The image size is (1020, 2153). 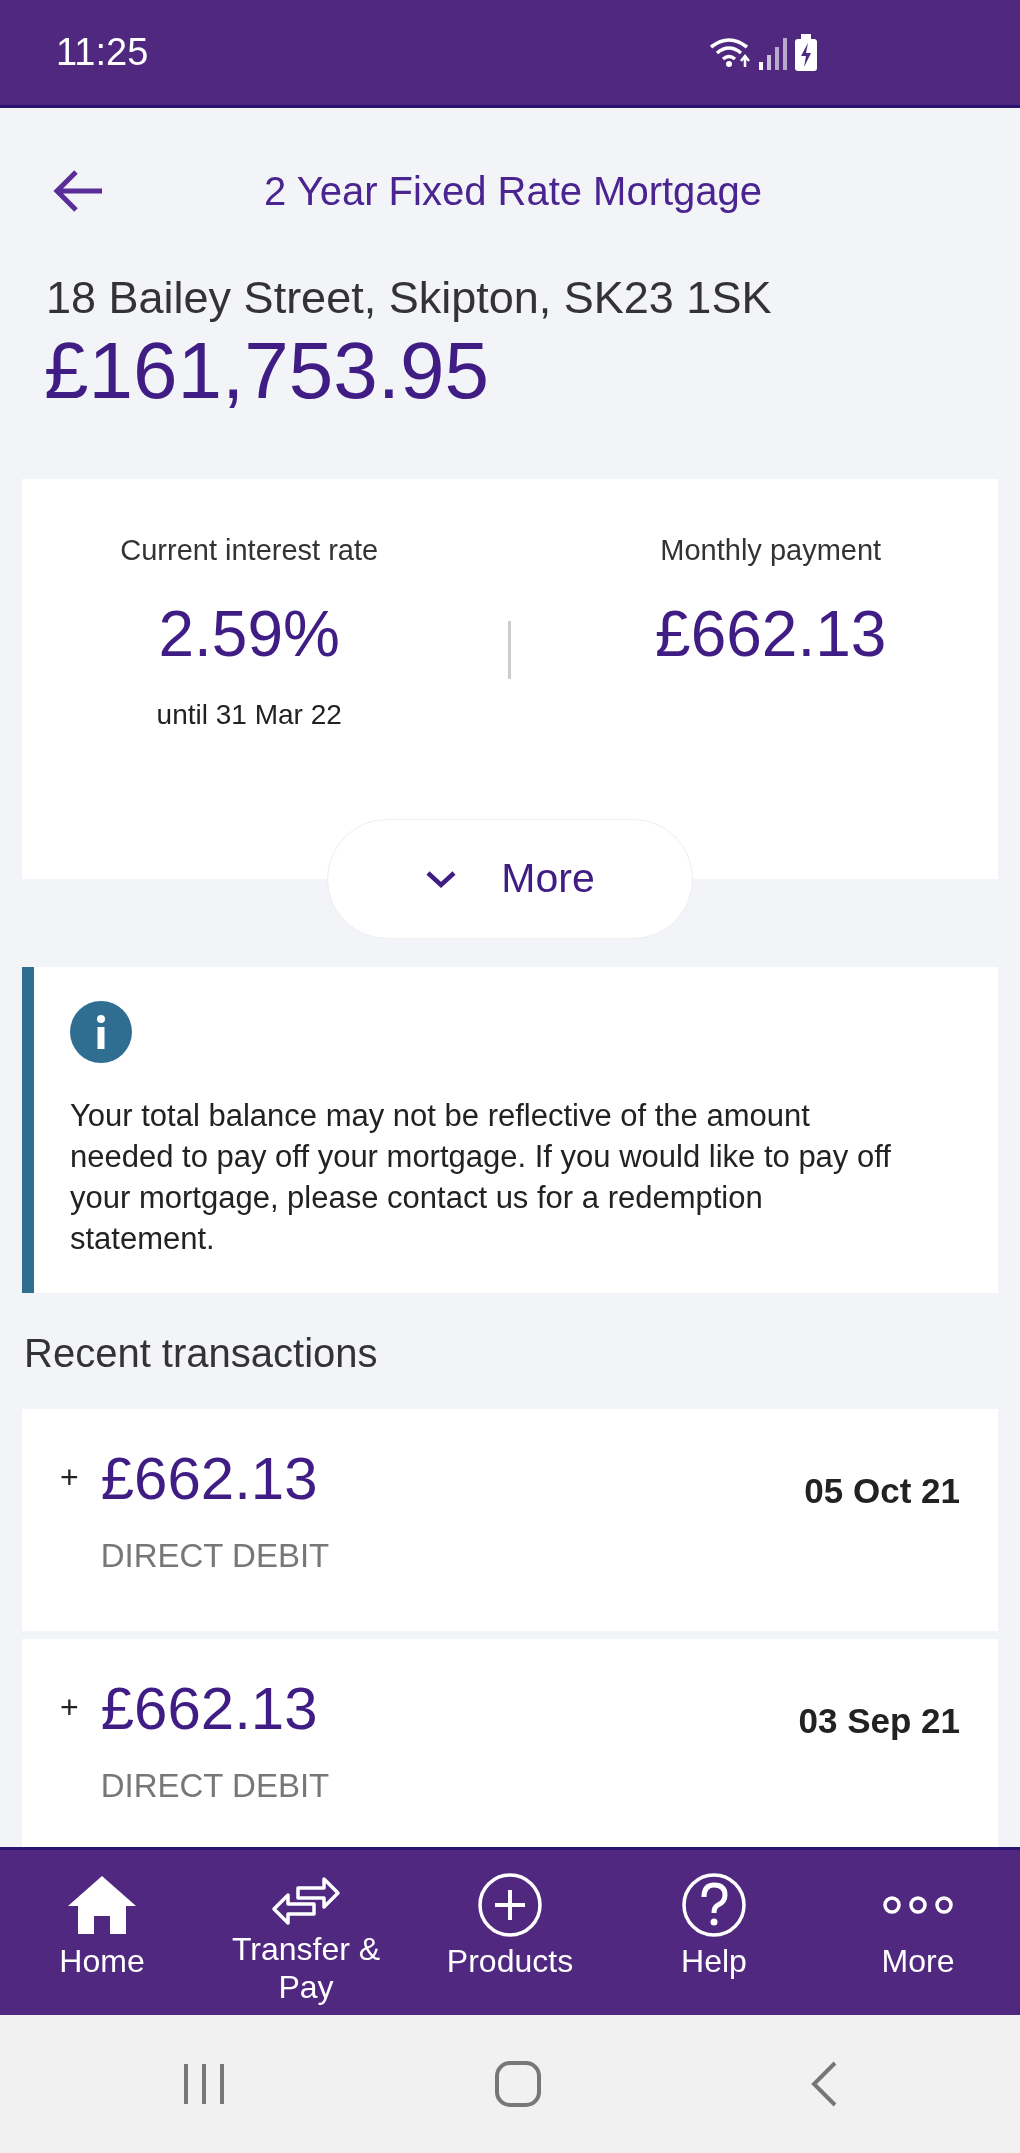 I want to click on nav-tab: Home, so click(x=102, y=1932).